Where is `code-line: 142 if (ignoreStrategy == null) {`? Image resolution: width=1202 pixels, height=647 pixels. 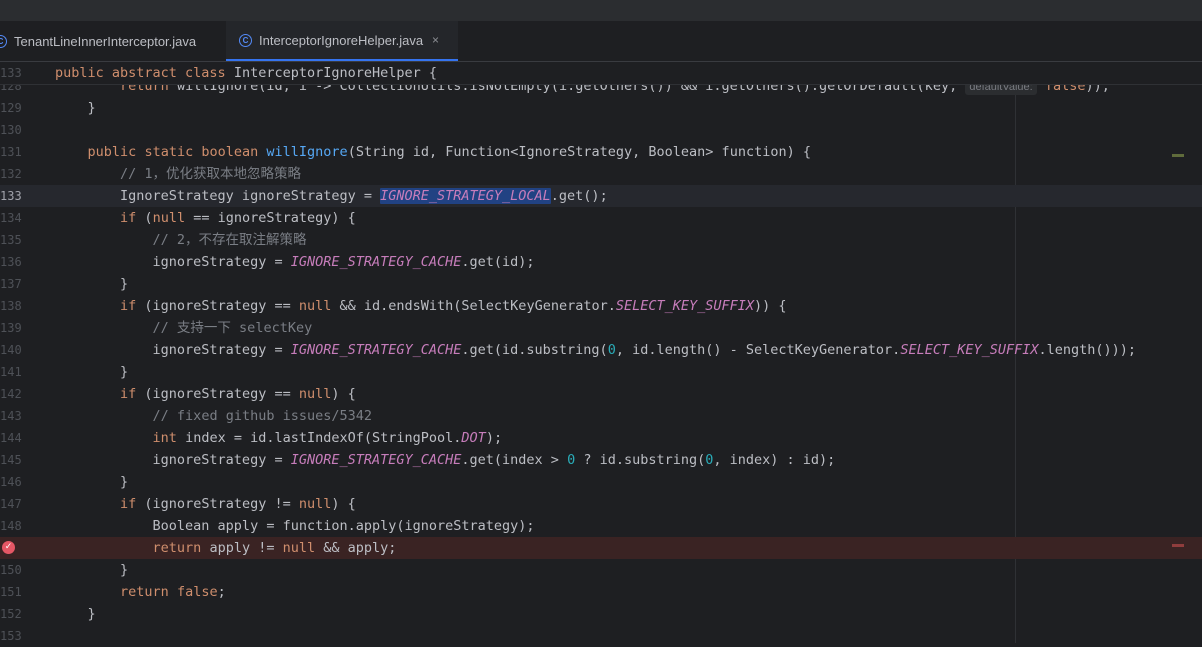 code-line: 142 if (ignoreStrategy == null) { is located at coordinates (601, 394).